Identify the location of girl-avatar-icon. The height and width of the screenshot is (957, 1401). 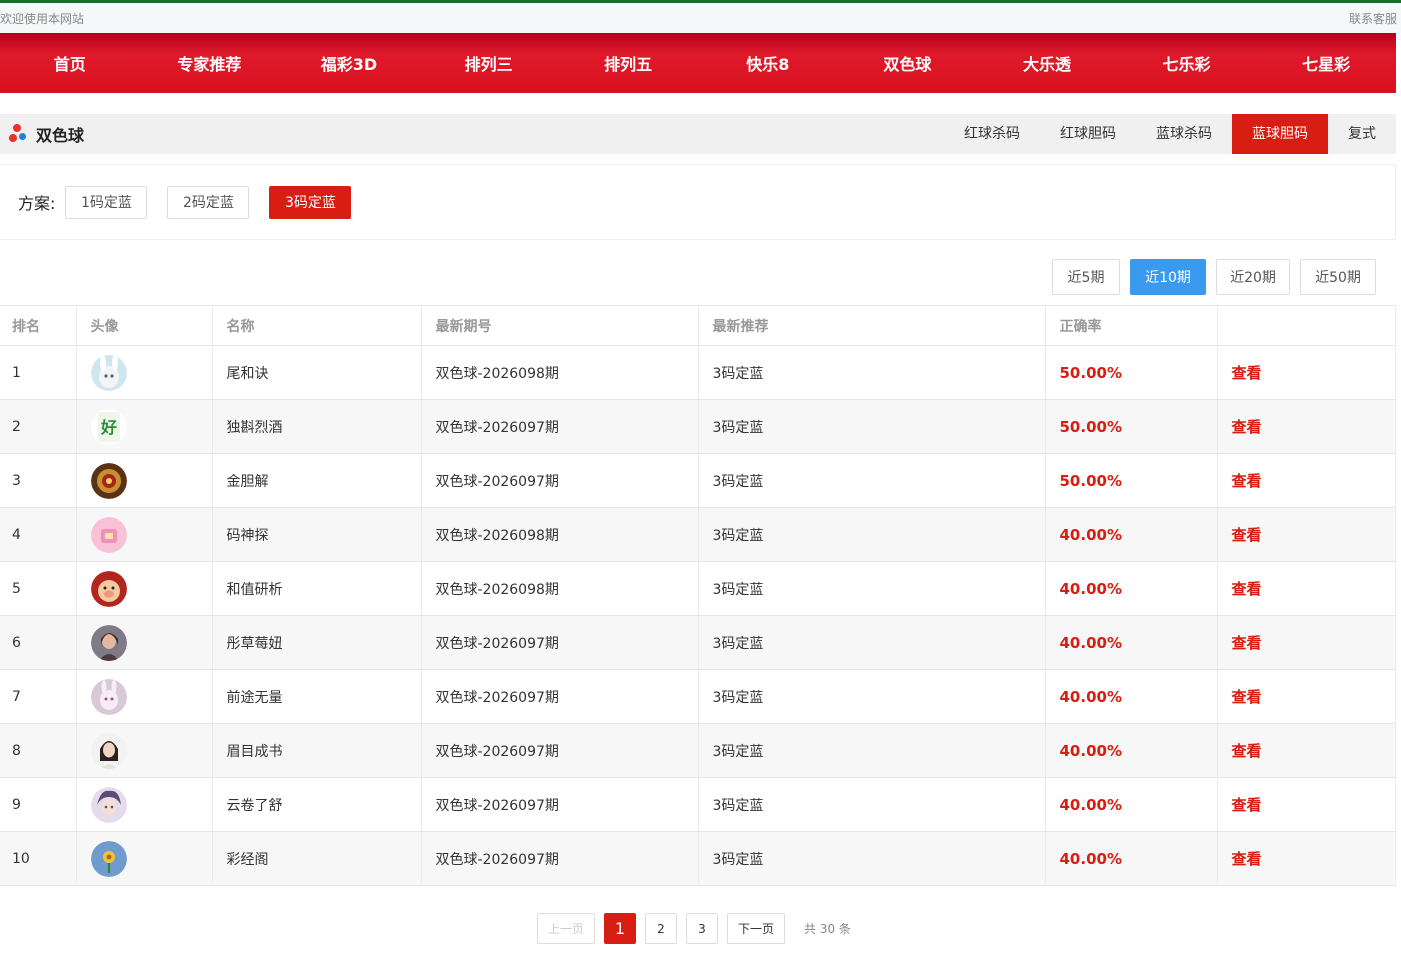
(108, 642).